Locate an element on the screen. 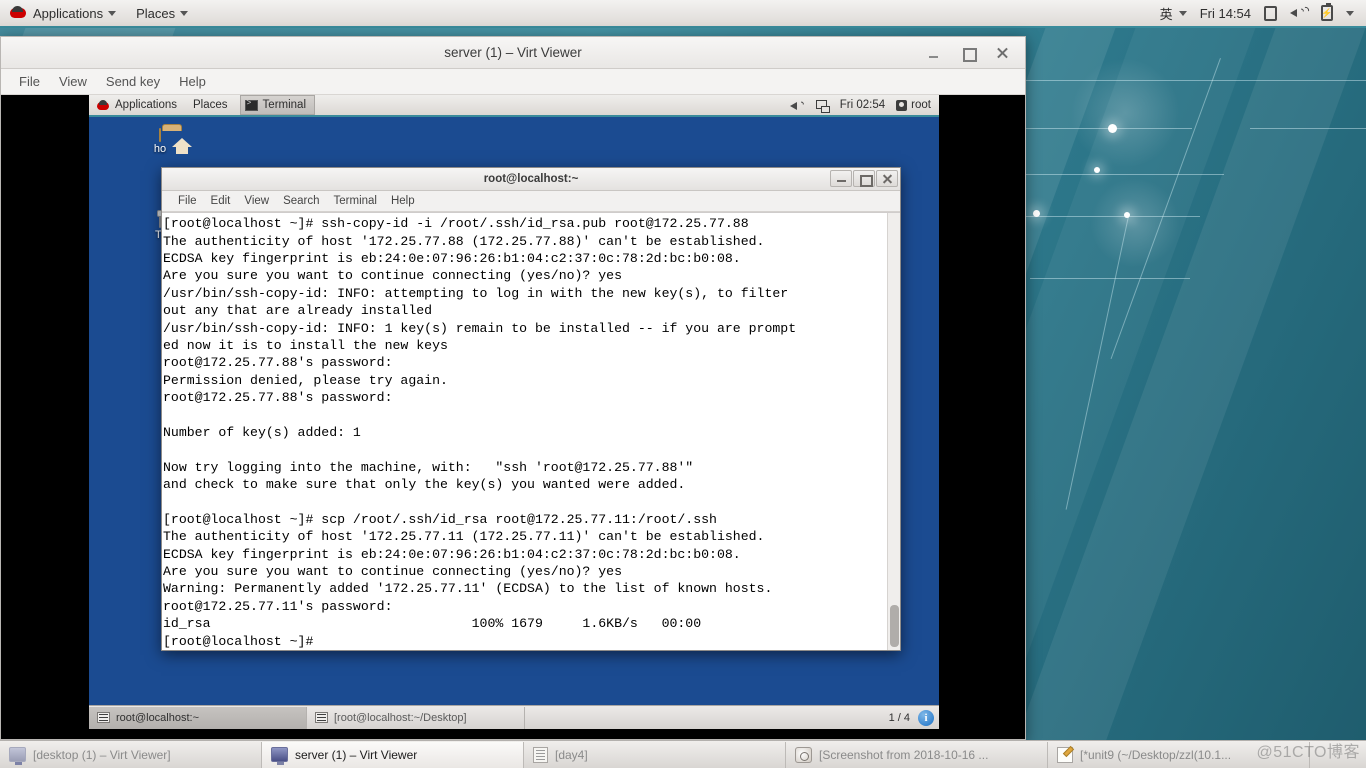 The image size is (1366, 768). applications-menu-label: Applications is located at coordinates (68, 13).